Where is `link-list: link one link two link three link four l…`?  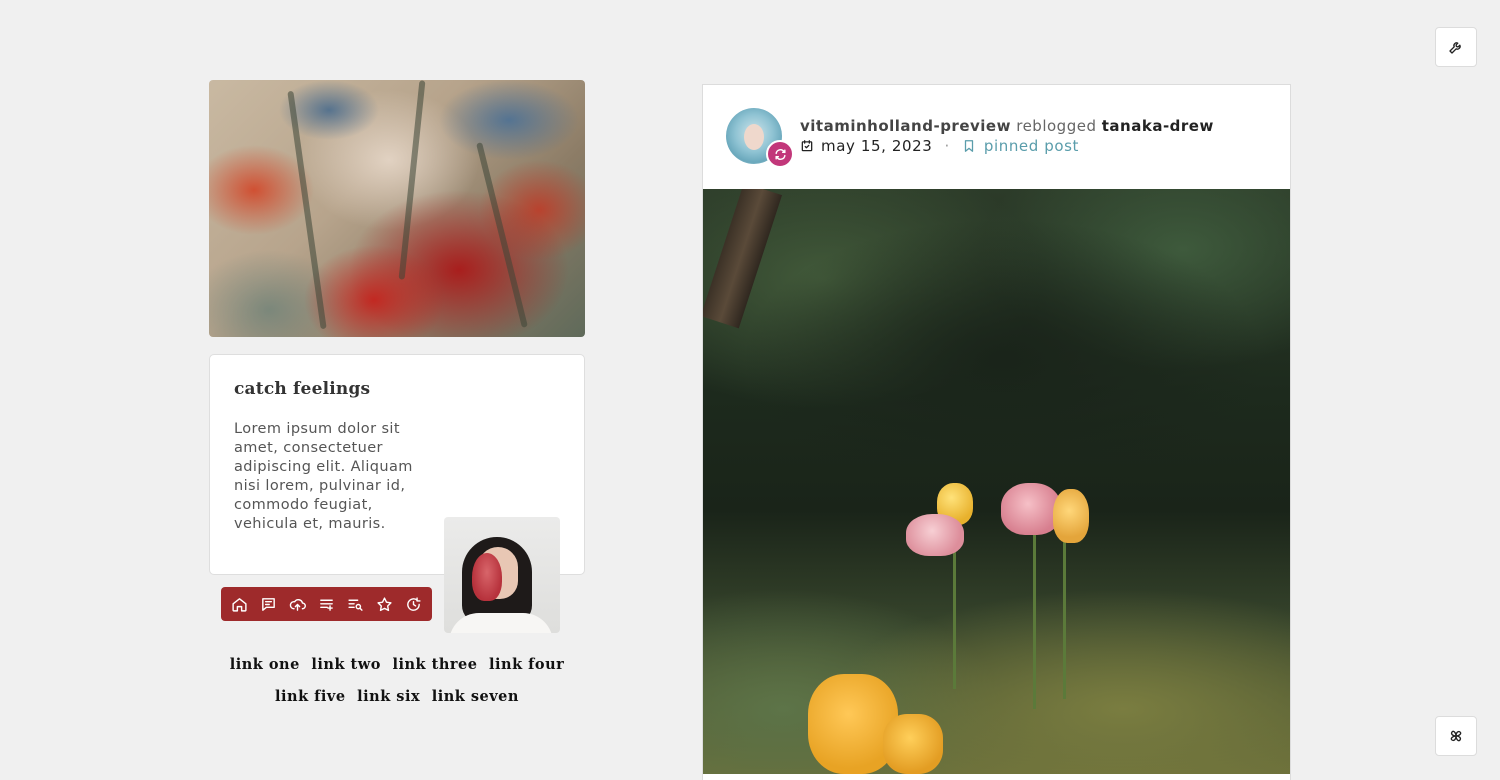 link-list: link one link two link three link four l… is located at coordinates (397, 681).